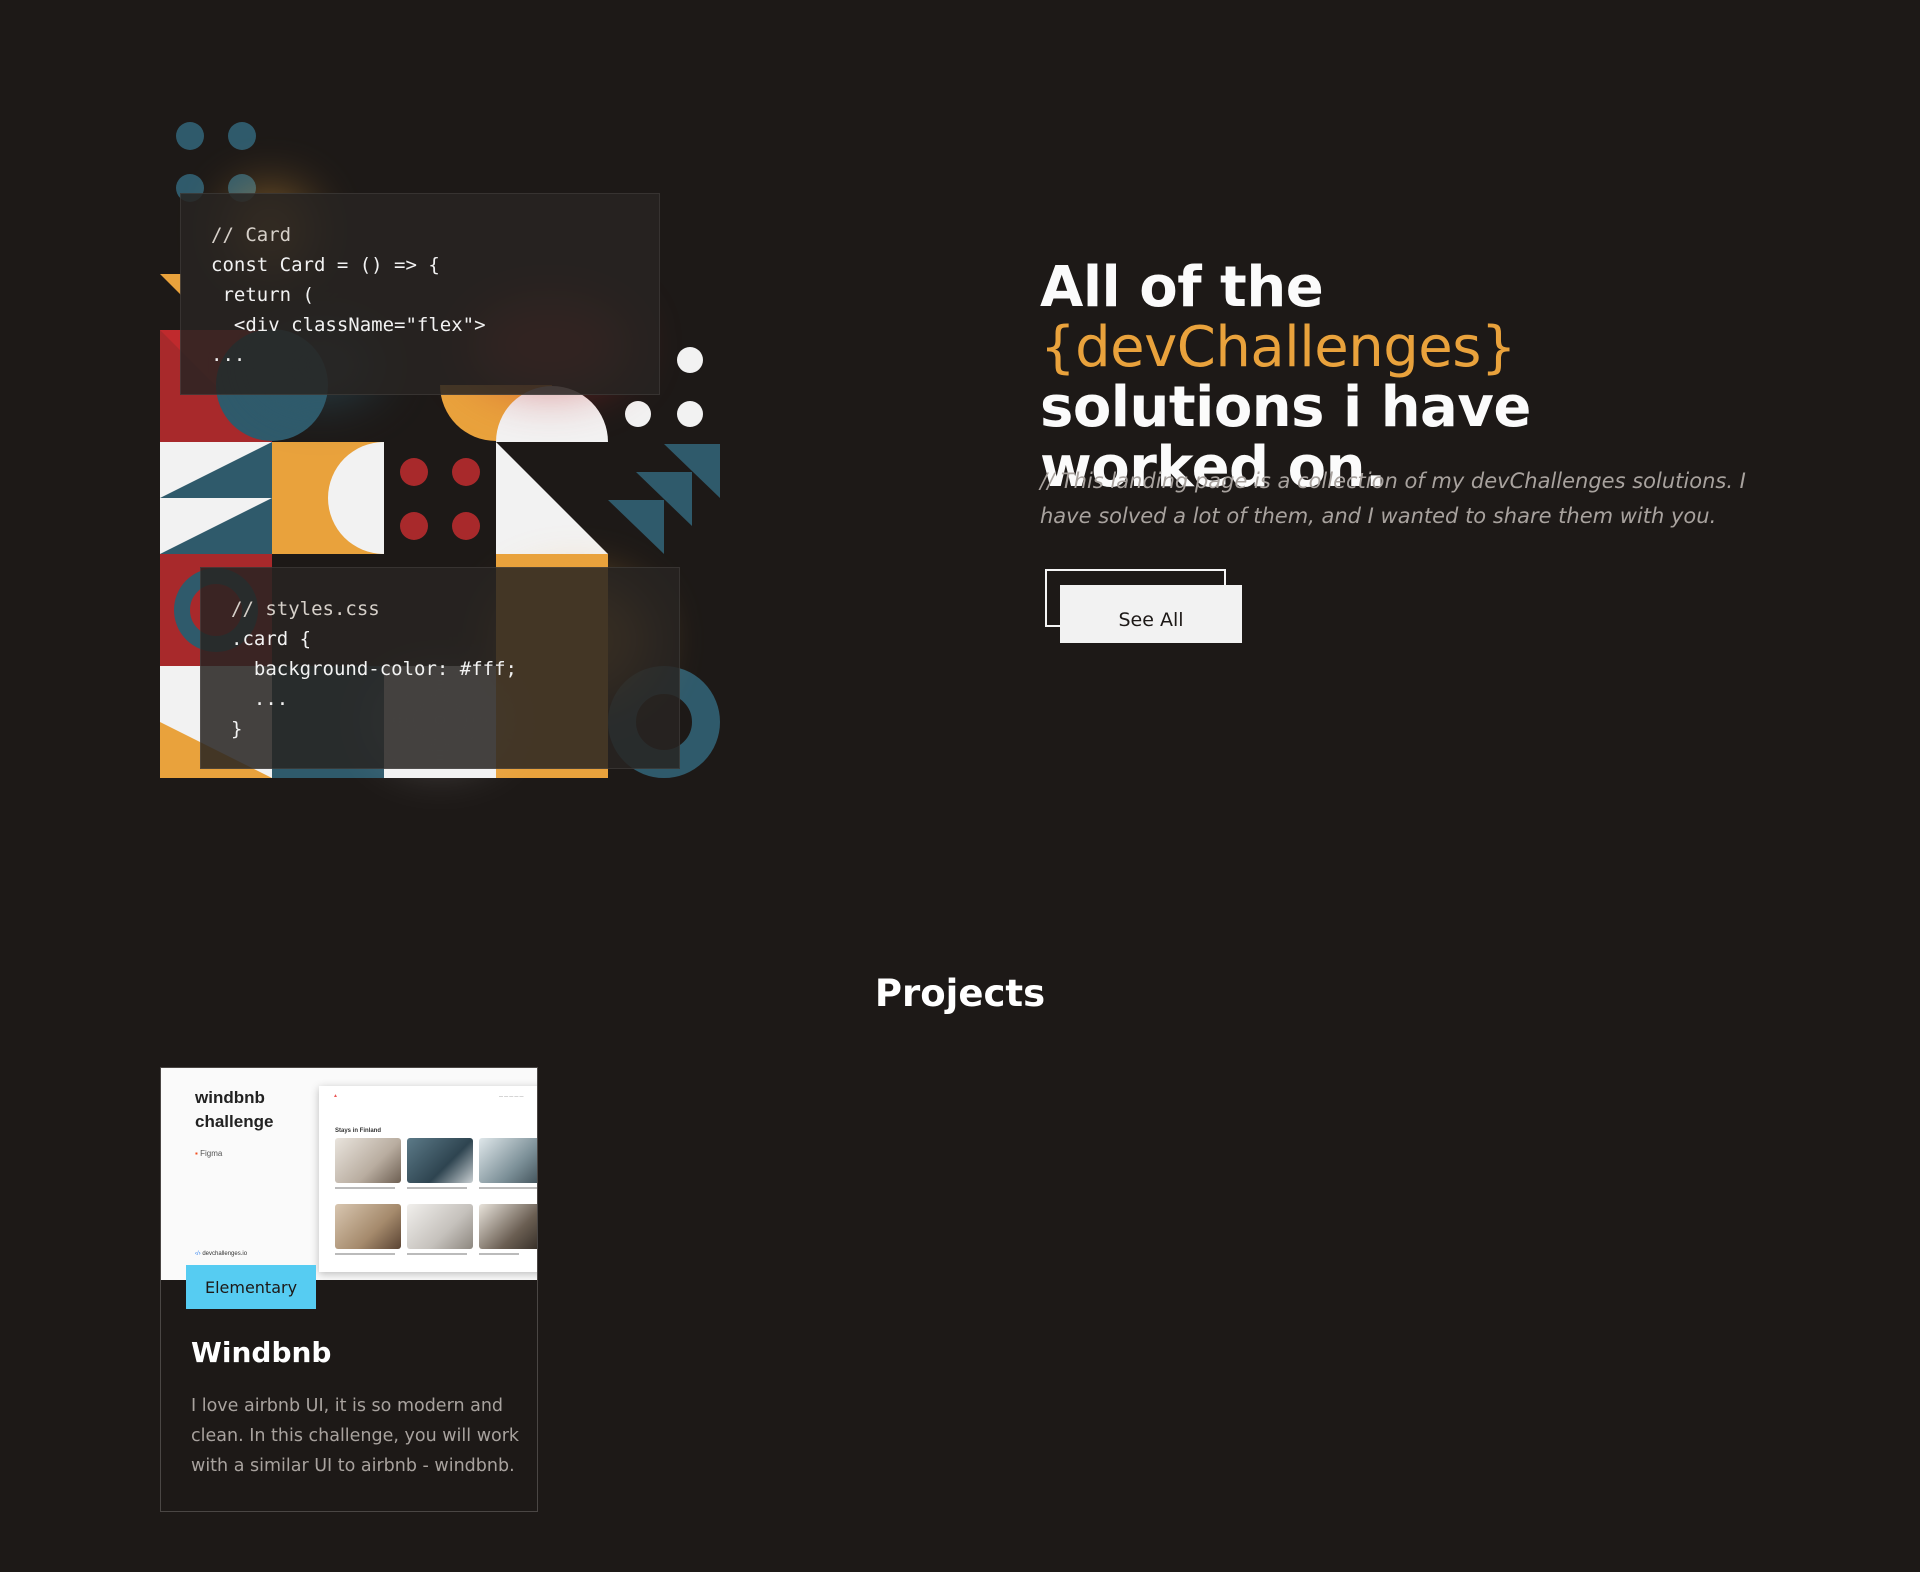  Describe the element at coordinates (196, 1153) in the screenshot. I see `figma-icon: ▪` at that location.